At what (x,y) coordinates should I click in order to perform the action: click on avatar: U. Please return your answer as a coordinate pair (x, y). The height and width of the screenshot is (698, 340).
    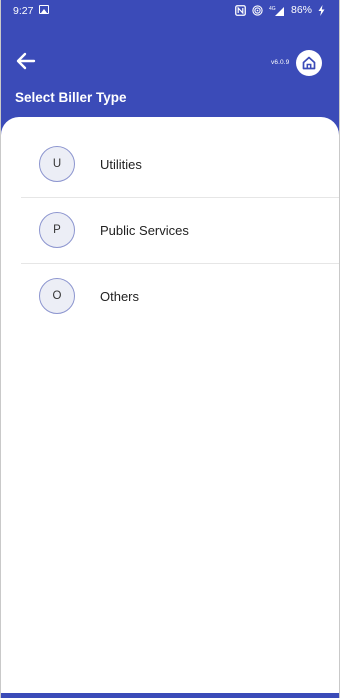
    Looking at the image, I should click on (57, 164).